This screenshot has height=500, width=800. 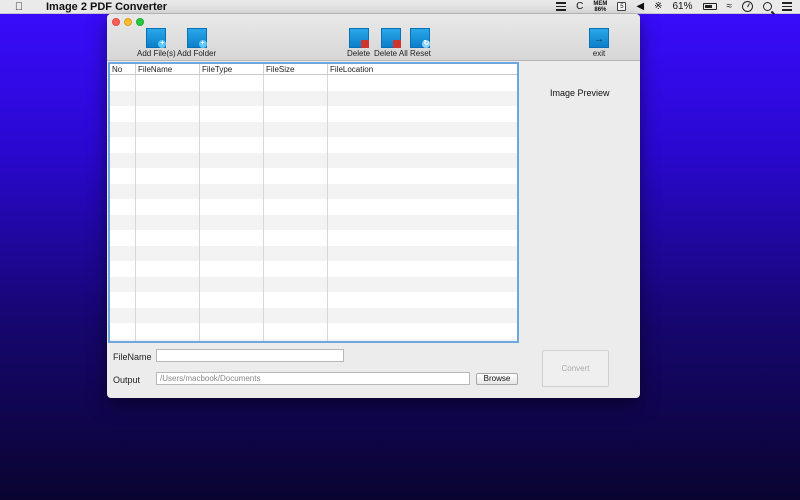 What do you see at coordinates (561, 6) in the screenshot?
I see `list-icon` at bounding box center [561, 6].